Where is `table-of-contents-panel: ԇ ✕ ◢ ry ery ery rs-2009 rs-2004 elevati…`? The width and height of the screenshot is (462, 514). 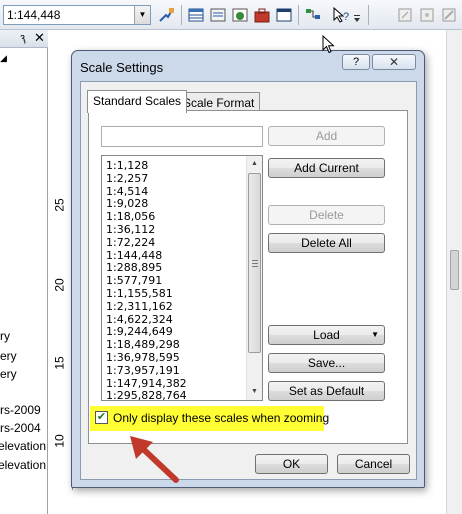 table-of-contents-panel: ԇ ✕ ◢ ry ery ery rs-2009 rs-2004 elevati… is located at coordinates (24, 272).